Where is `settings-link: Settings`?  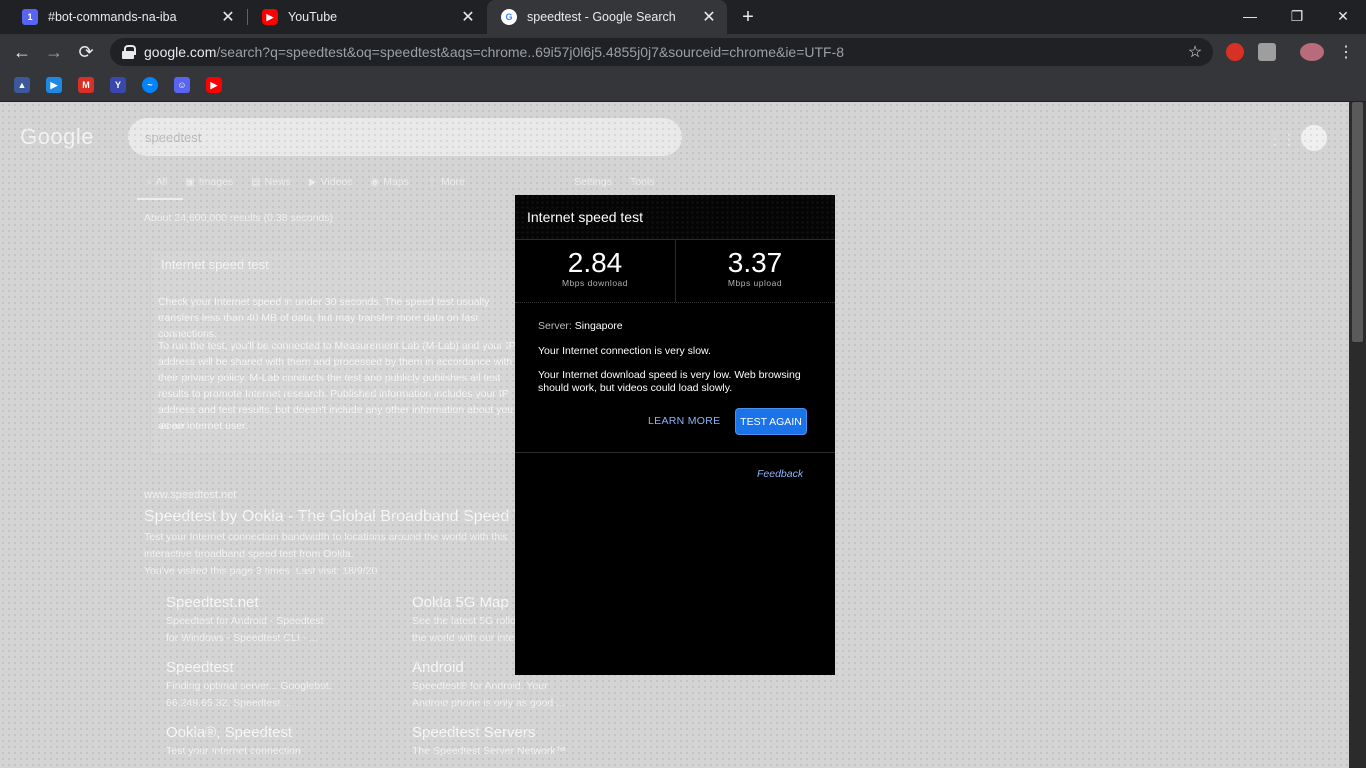 settings-link: Settings is located at coordinates (593, 182).